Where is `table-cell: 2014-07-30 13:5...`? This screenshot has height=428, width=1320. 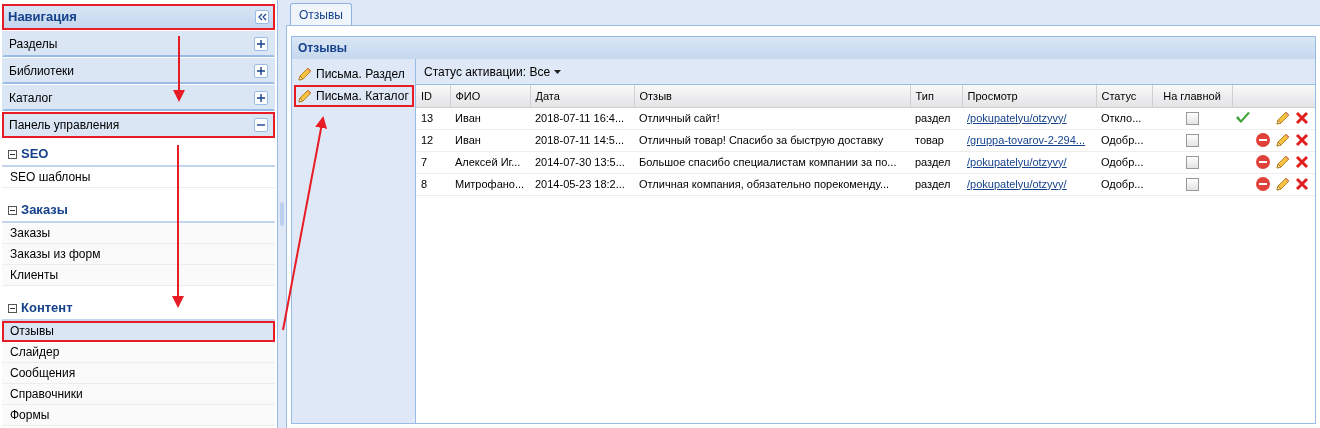
table-cell: 2014-07-30 13:5... is located at coordinates (580, 161).